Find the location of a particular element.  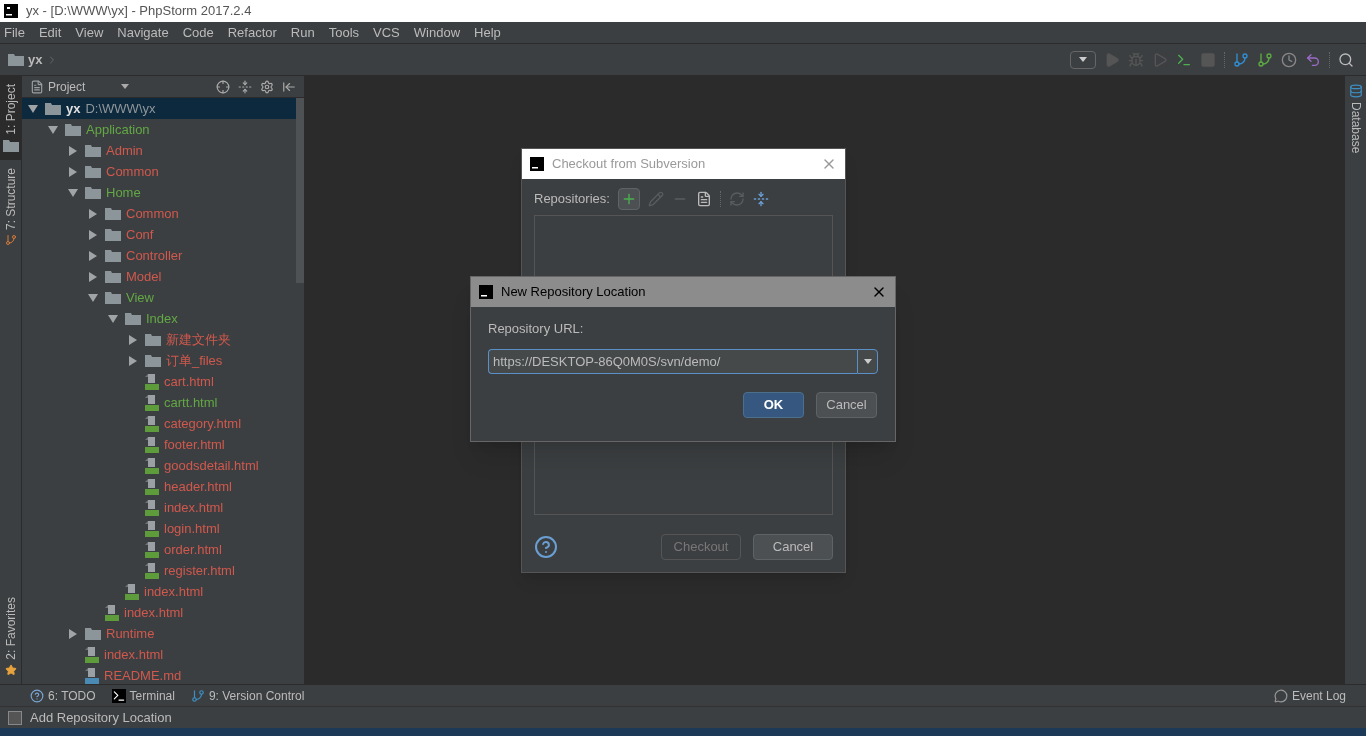

search-icon is located at coordinates (1346, 59).